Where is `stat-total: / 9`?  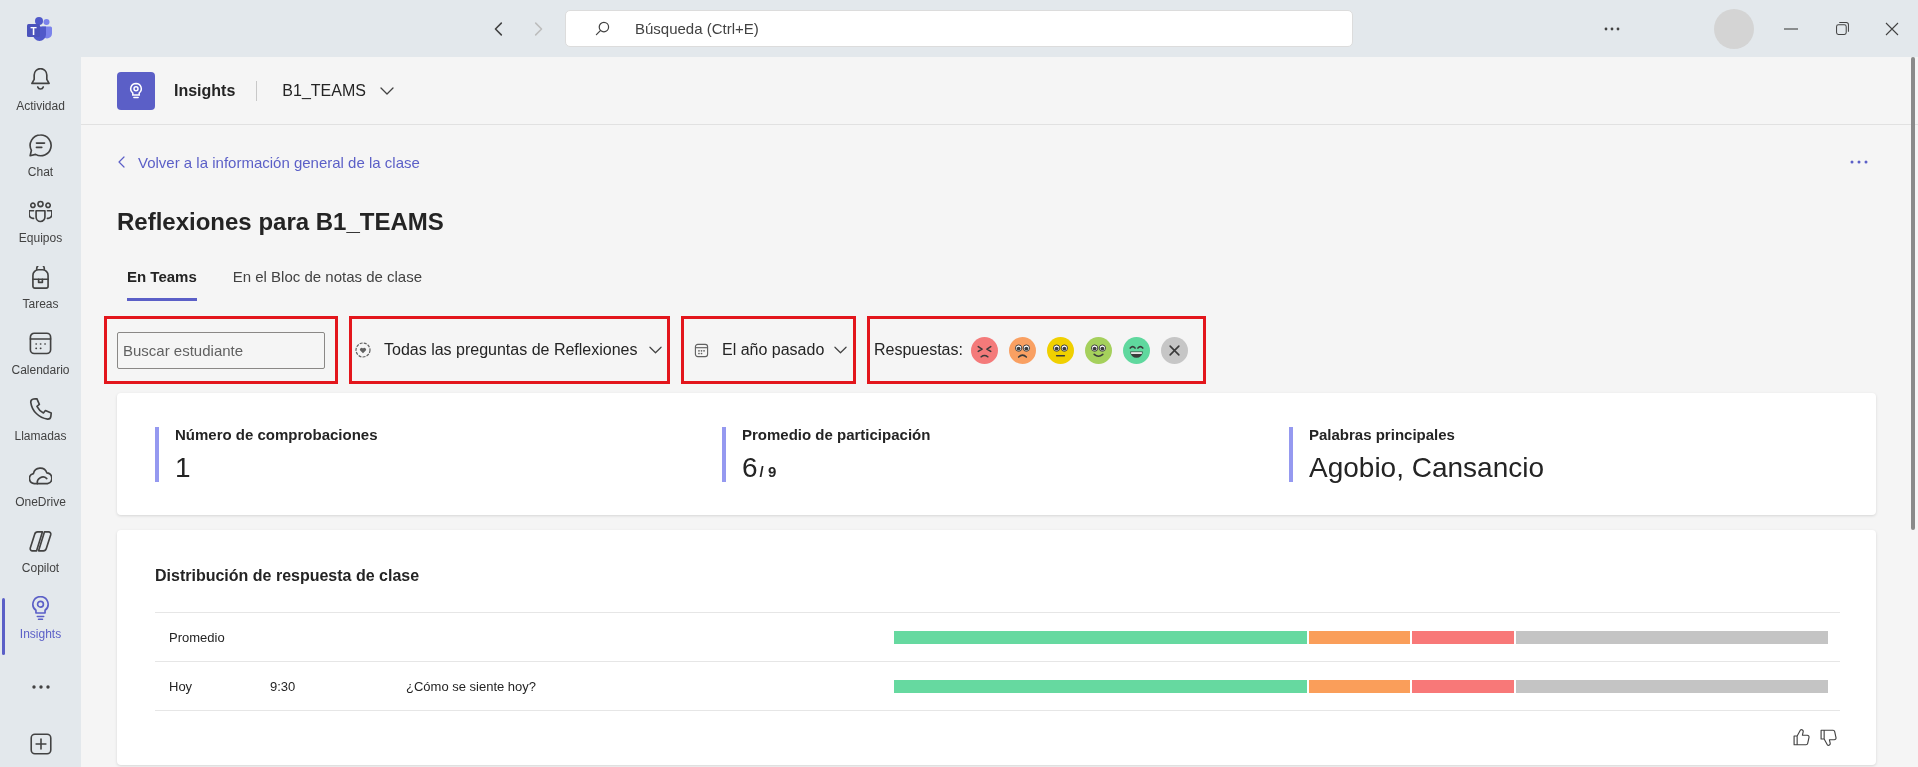
stat-total: / 9 is located at coordinates (768, 471).